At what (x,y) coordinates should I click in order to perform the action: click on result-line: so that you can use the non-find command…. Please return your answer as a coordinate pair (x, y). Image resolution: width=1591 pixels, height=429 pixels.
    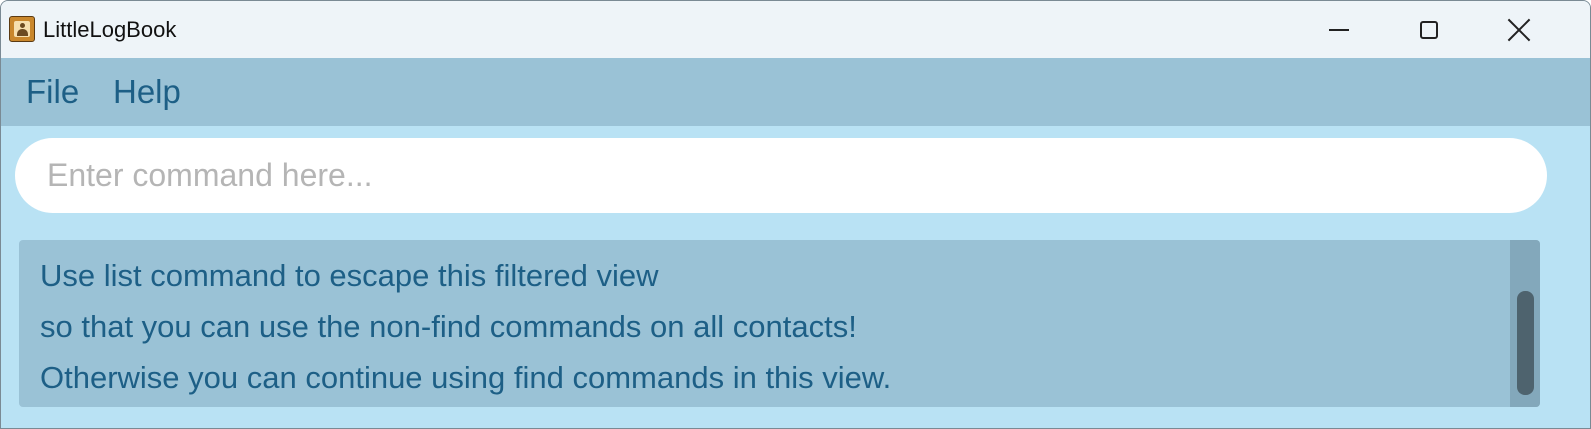
    Looking at the image, I should click on (448, 326).